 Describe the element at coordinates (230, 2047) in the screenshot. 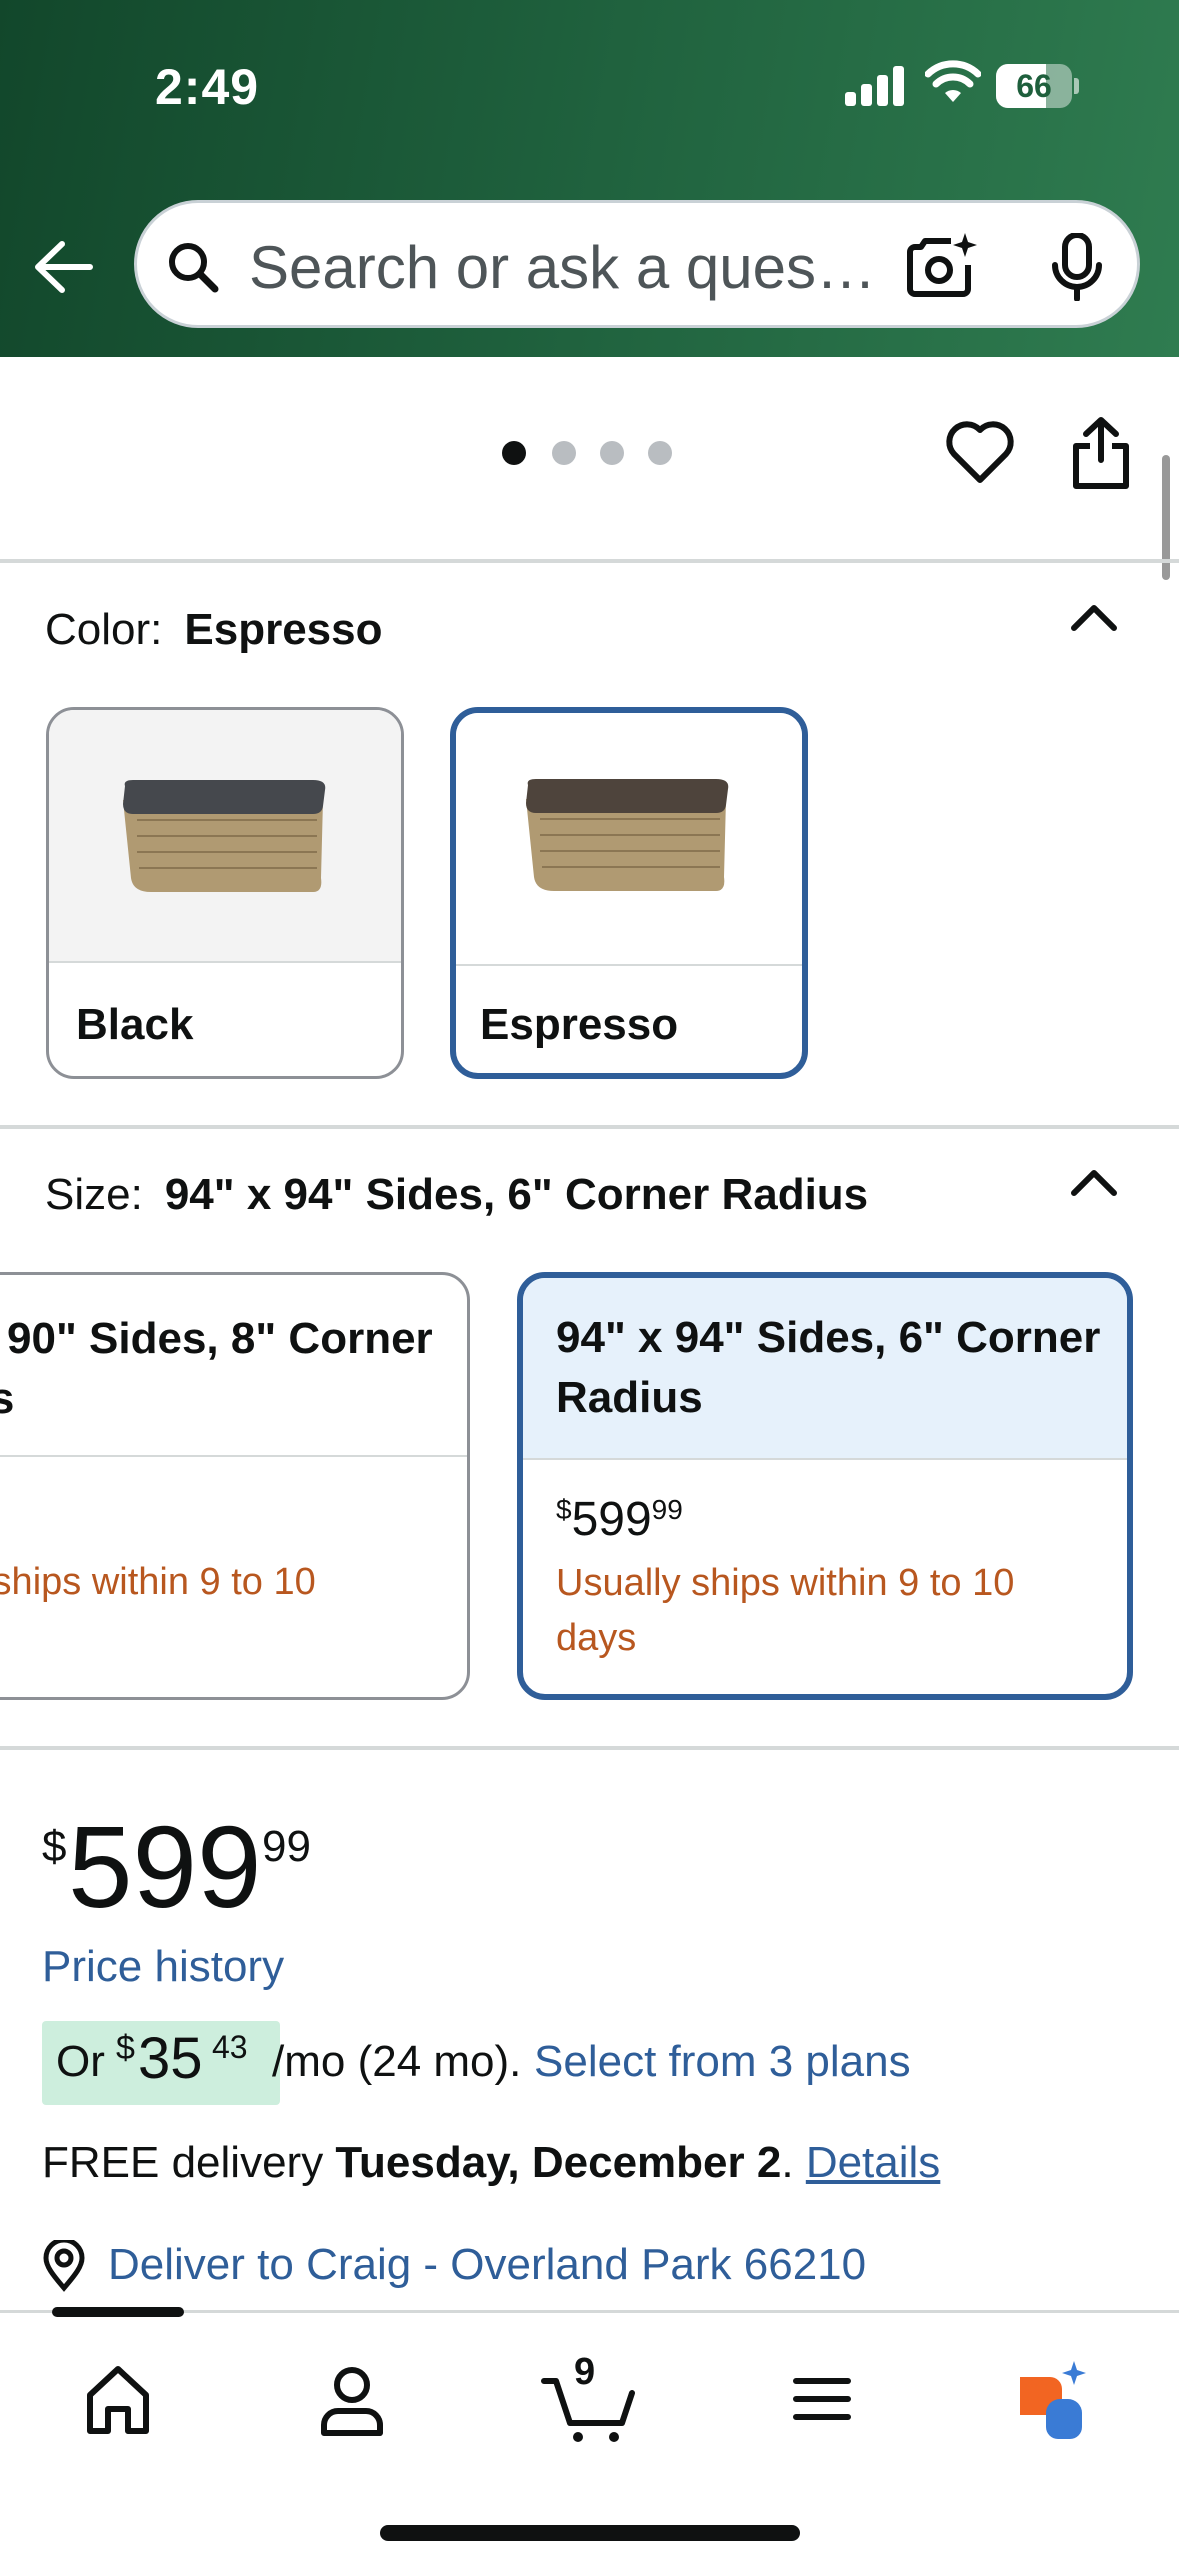

I see `installment-fraction: 43` at that location.